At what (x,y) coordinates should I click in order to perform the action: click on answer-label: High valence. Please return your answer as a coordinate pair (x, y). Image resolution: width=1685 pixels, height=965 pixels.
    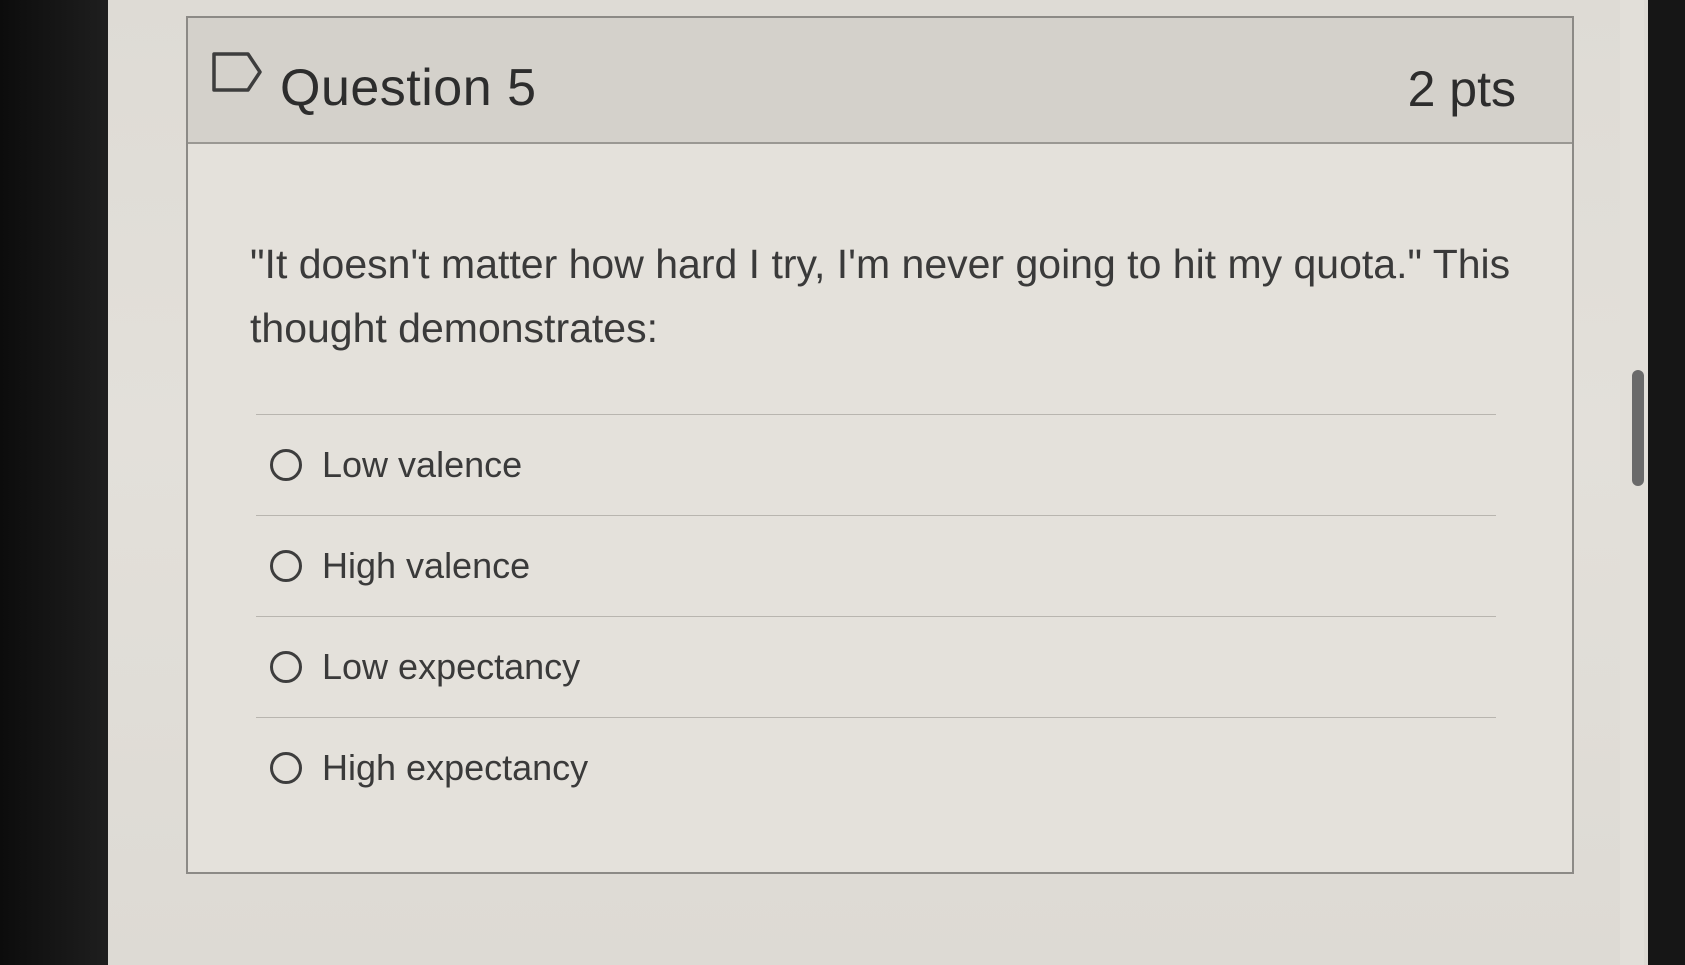
    Looking at the image, I should click on (426, 565).